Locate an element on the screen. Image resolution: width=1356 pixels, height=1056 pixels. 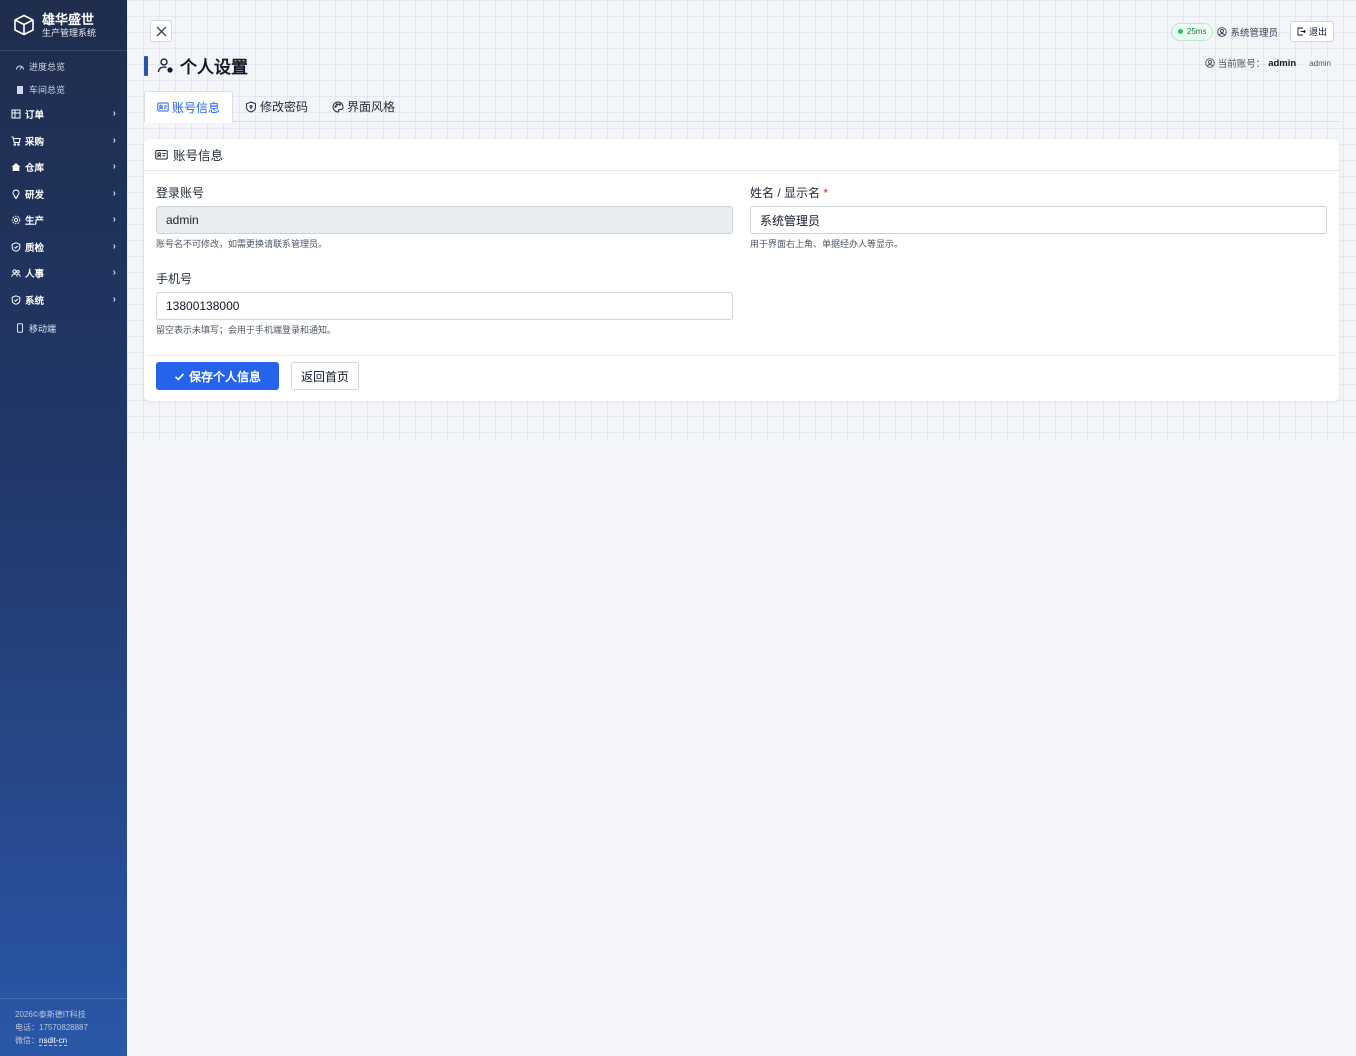
tab-label: 修改密码 is located at coordinates (284, 107).